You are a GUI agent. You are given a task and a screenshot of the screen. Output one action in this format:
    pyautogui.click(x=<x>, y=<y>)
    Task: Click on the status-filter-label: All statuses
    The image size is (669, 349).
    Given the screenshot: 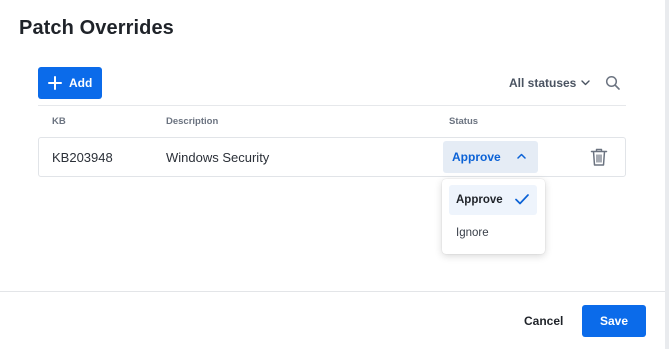 What is the action you would take?
    pyautogui.click(x=543, y=83)
    